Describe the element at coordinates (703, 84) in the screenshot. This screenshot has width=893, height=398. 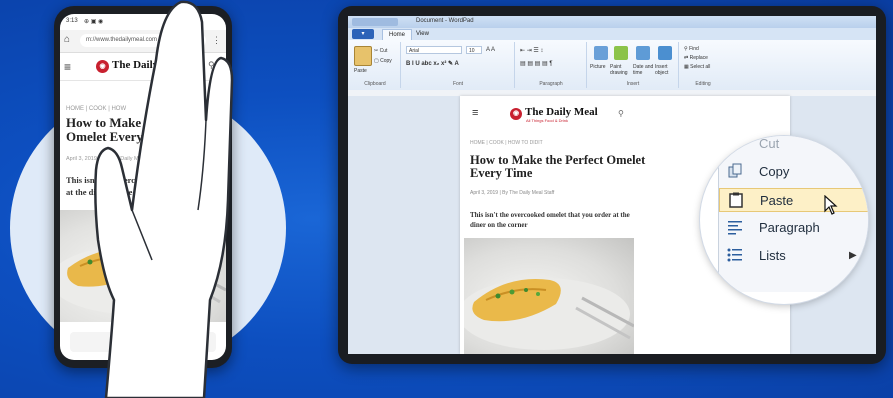
I see `editing-group-label: Editing` at that location.